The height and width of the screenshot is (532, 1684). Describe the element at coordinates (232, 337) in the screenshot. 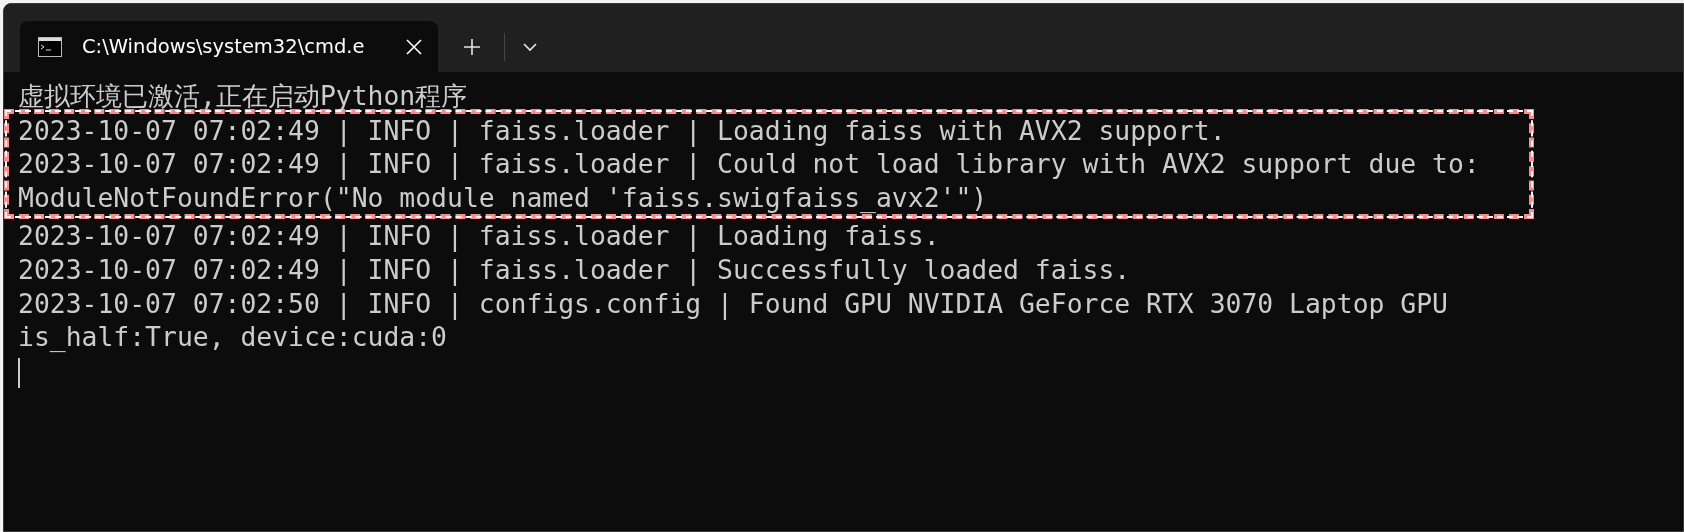

I see `terminal-line: is_half:True, device:cuda:0` at that location.